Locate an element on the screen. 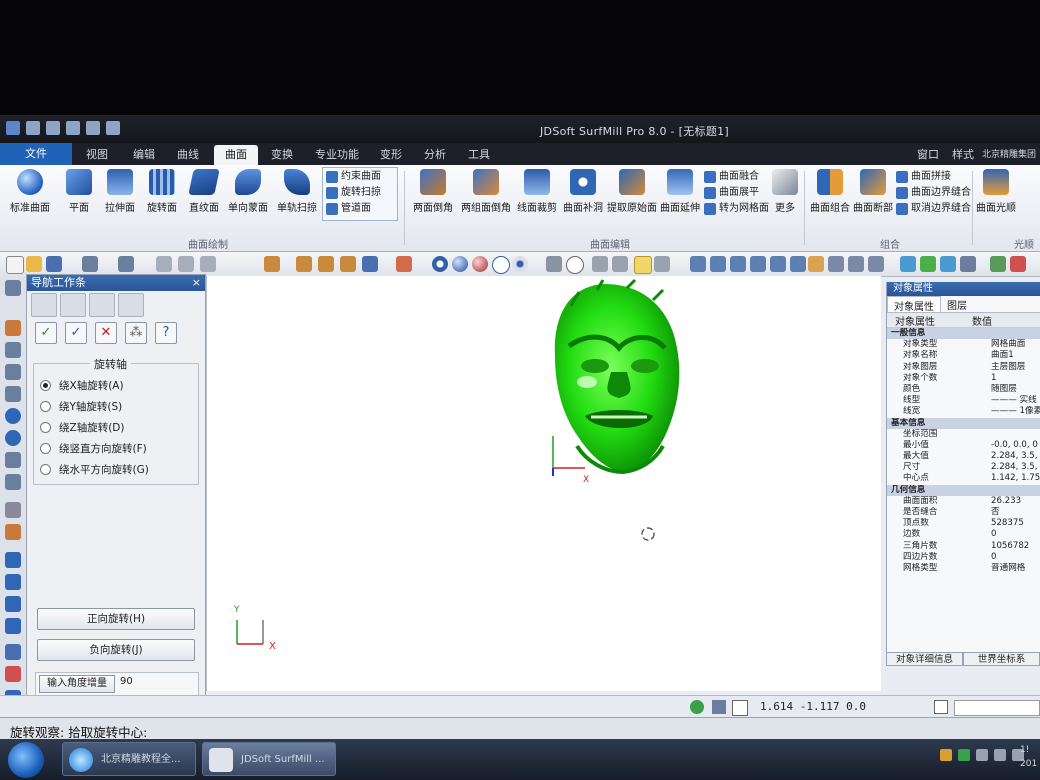 Image resolution: width=1040 pixels, height=780 pixels. view2-tool-icon is located at coordinates (13, 582).